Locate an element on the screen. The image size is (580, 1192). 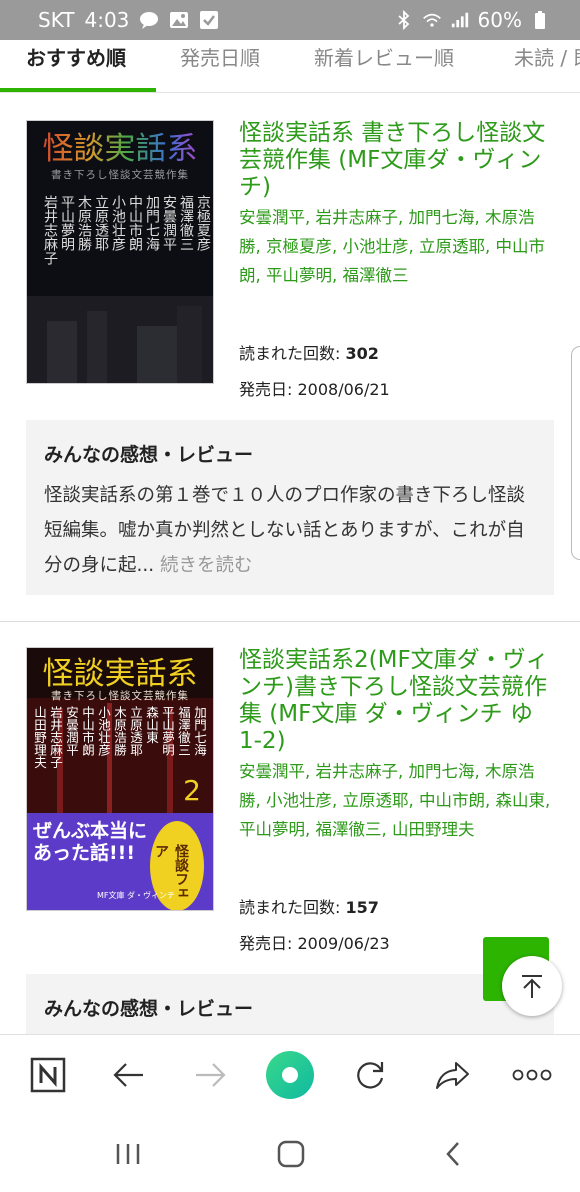
refresh-button is located at coordinates (370, 1075).